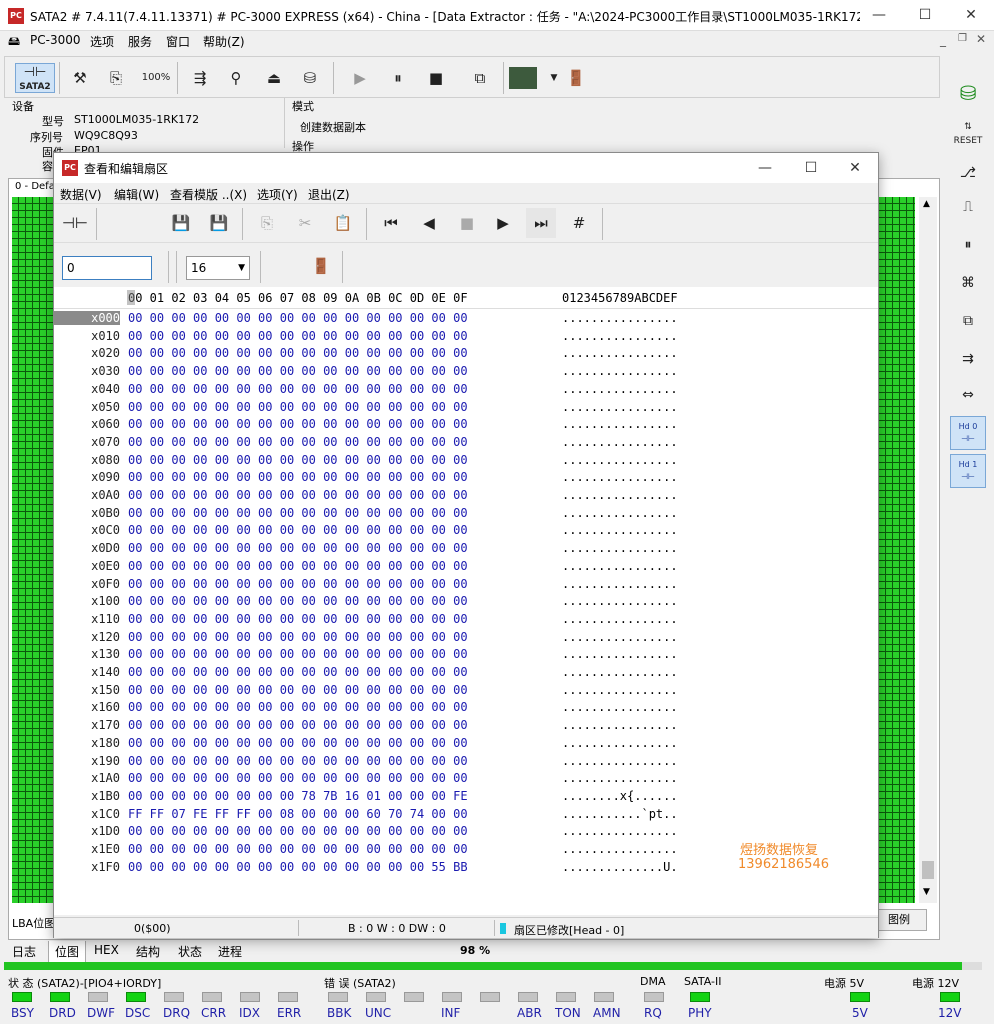  Describe the element at coordinates (968, 283) in the screenshot. I see `network-icon: ⌘` at that location.